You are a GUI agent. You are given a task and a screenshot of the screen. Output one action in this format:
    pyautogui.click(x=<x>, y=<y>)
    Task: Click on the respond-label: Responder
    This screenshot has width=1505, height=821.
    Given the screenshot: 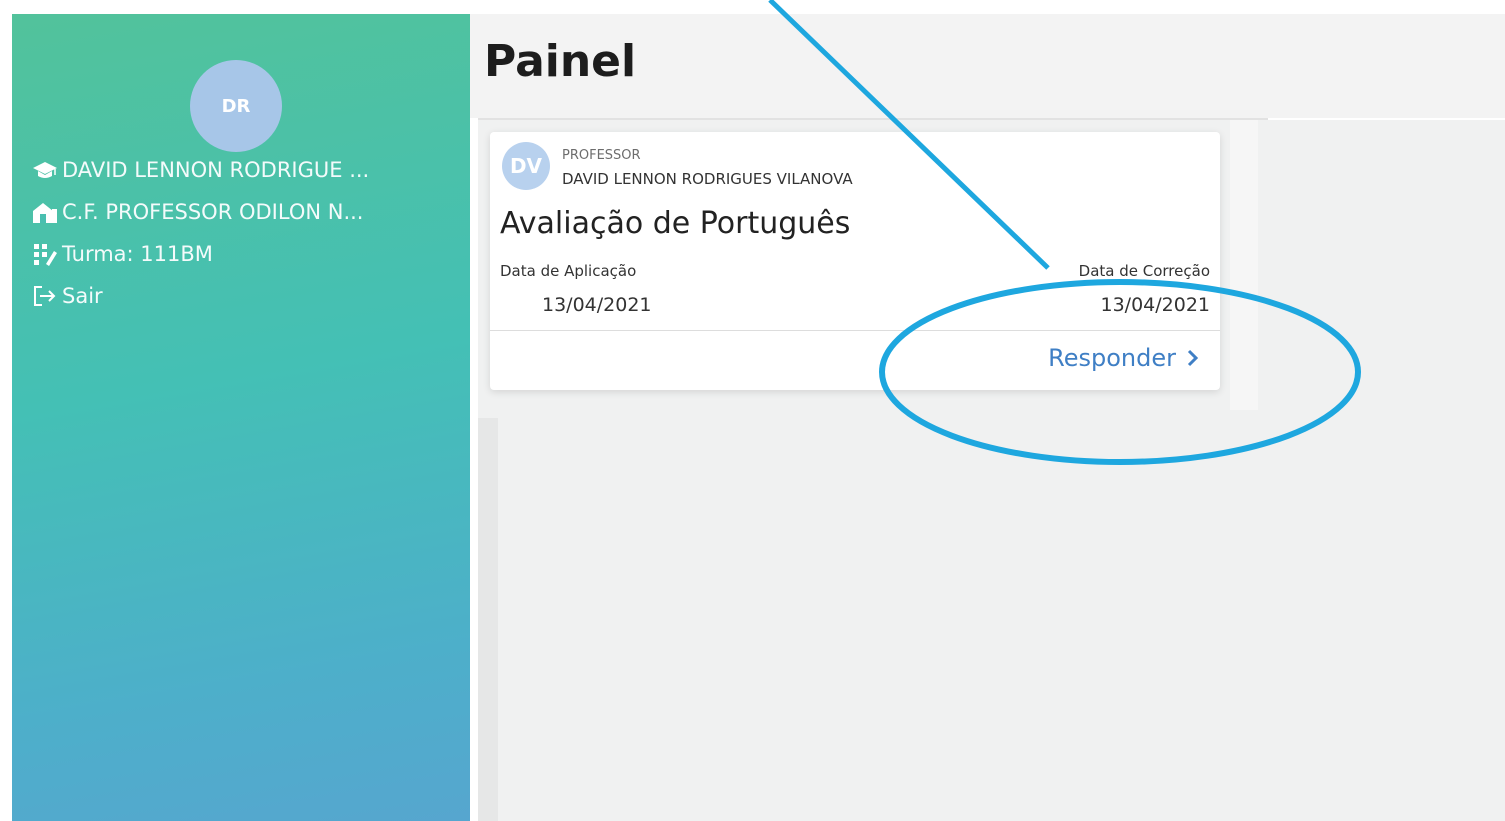 What is the action you would take?
    pyautogui.click(x=1112, y=358)
    